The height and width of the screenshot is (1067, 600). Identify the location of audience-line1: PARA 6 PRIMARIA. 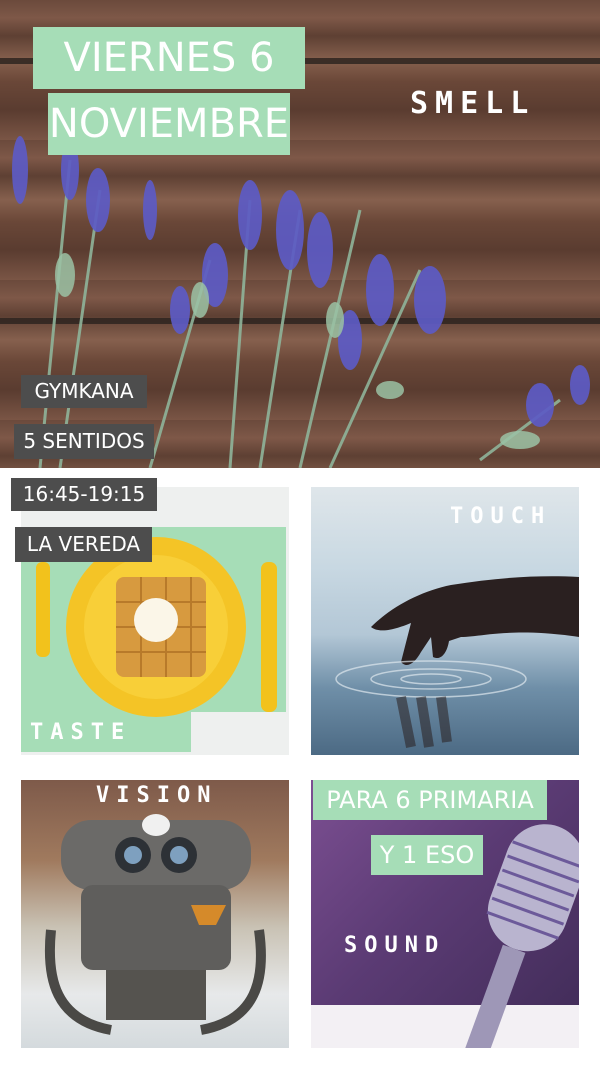
(430, 800).